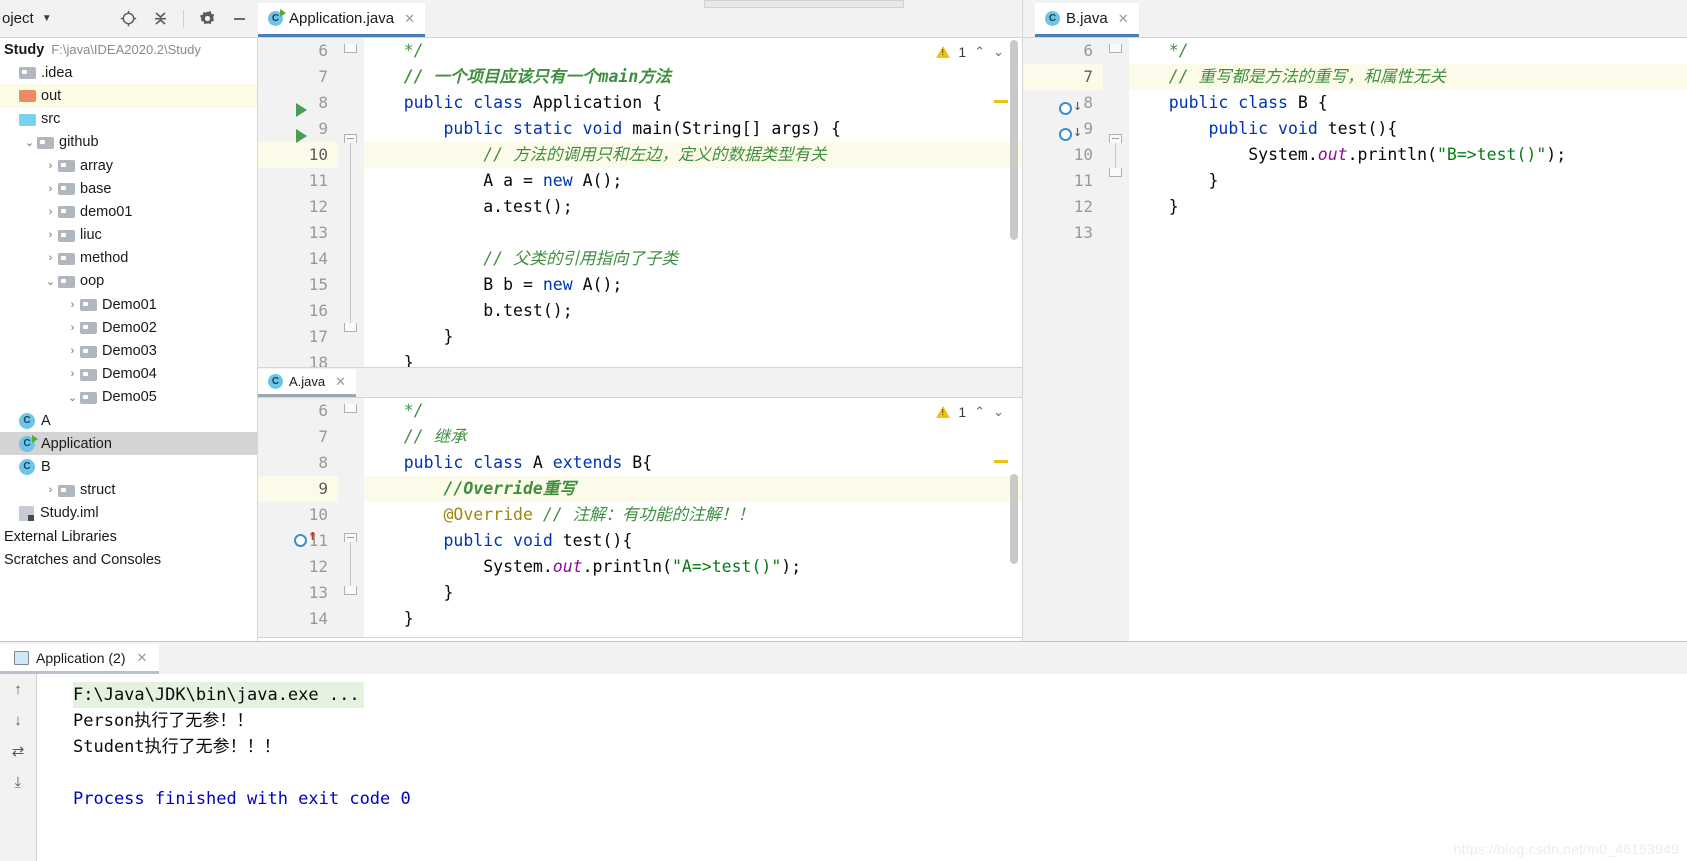  What do you see at coordinates (160, 19) in the screenshot?
I see `collapse-all-icon` at bounding box center [160, 19].